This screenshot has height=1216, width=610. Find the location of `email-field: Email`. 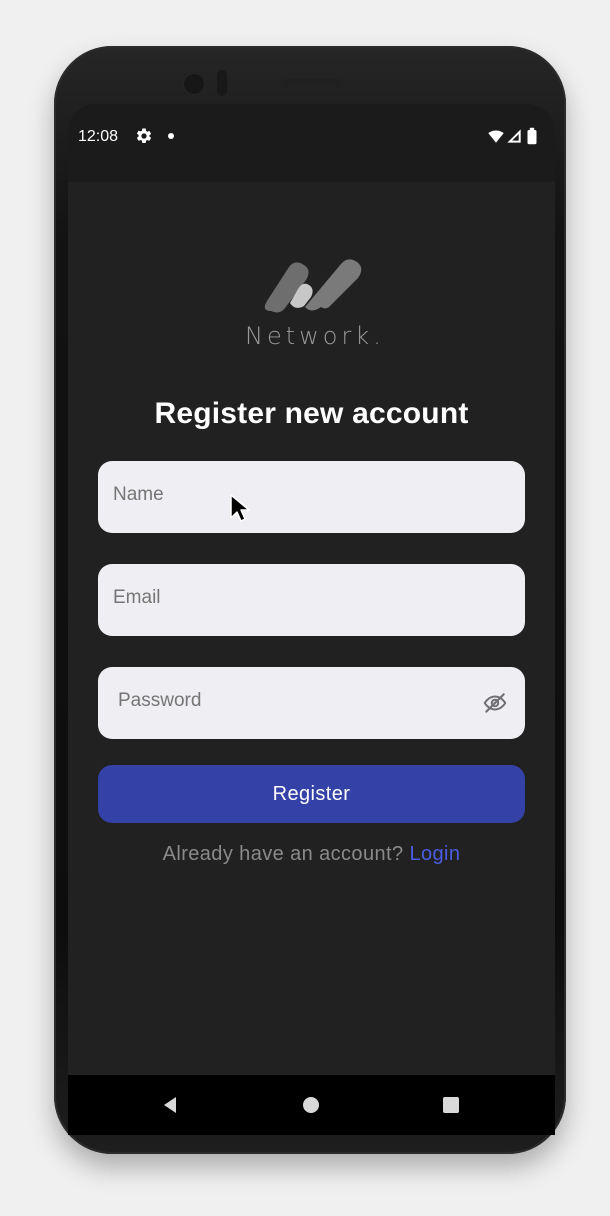

email-field: Email is located at coordinates (311, 600).